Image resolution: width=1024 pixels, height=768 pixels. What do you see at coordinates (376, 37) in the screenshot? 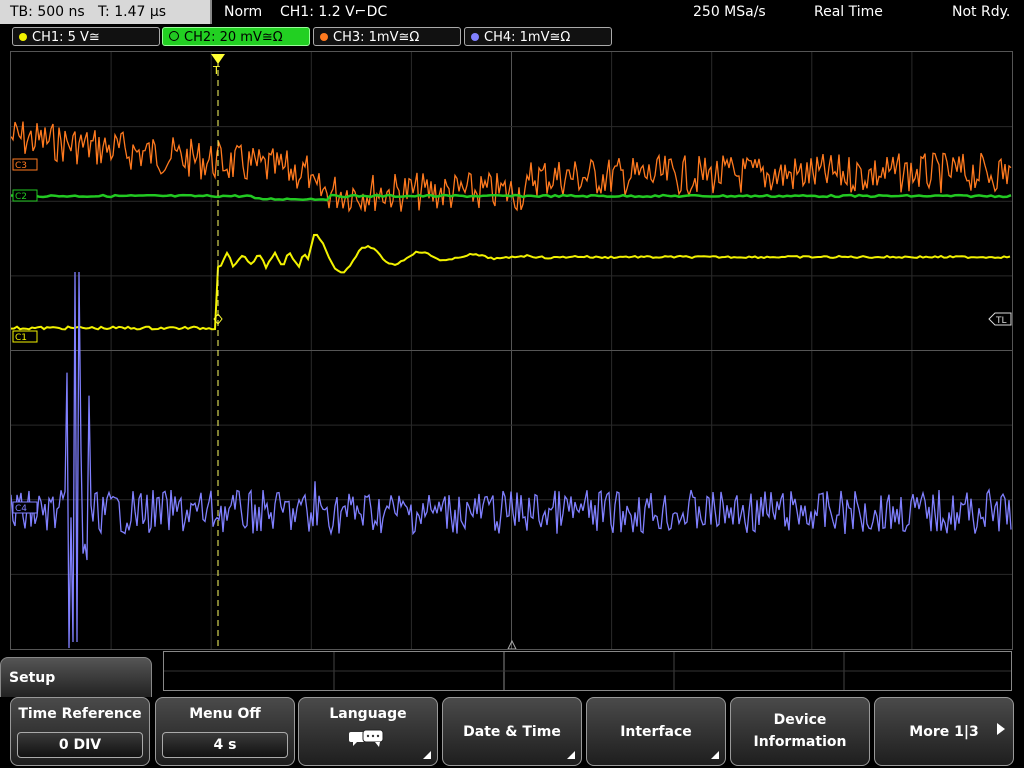
I see `ch3-label: CH3: 1mV≅Ω` at bounding box center [376, 37].